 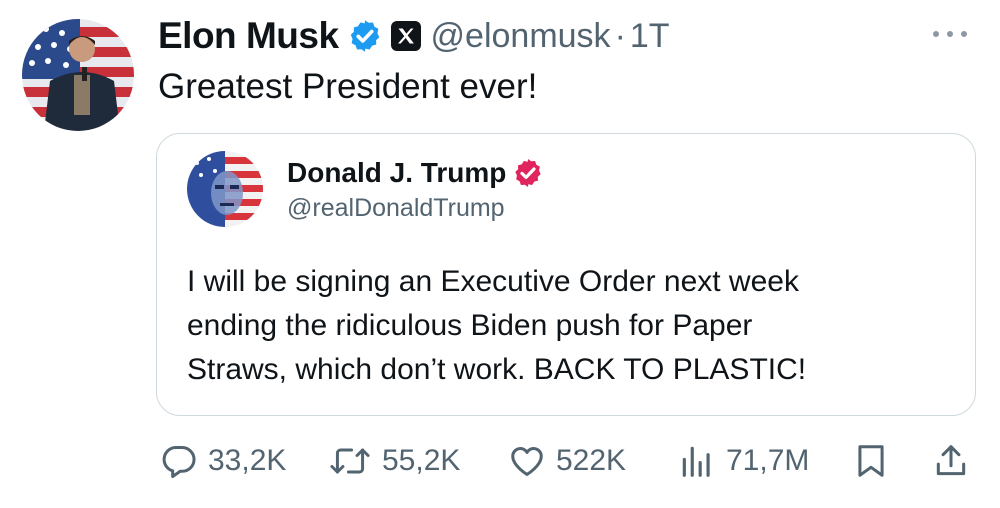 I want to click on quoted-author-handle: @realDonaldTrump, so click(x=396, y=208).